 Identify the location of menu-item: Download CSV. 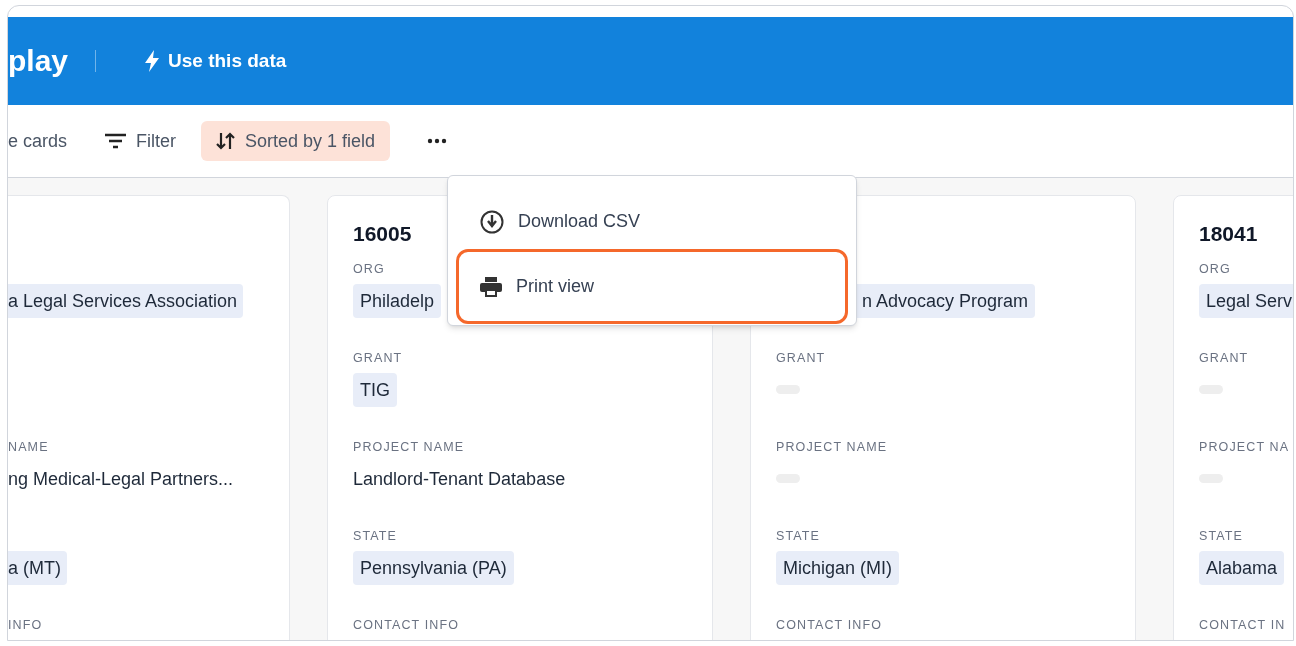
(652, 221).